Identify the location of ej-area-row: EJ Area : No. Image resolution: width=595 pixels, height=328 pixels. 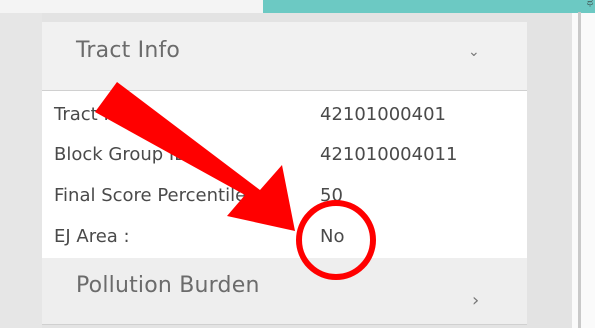
(284, 235).